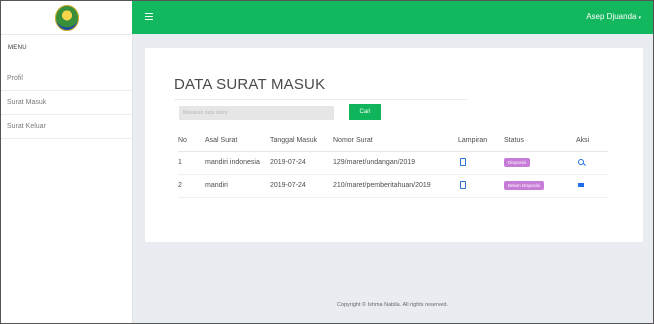 This screenshot has height=324, width=654. Describe the element at coordinates (301, 141) in the screenshot. I see `column-header-tanggal-masuk: Tanggal Masuk` at that location.